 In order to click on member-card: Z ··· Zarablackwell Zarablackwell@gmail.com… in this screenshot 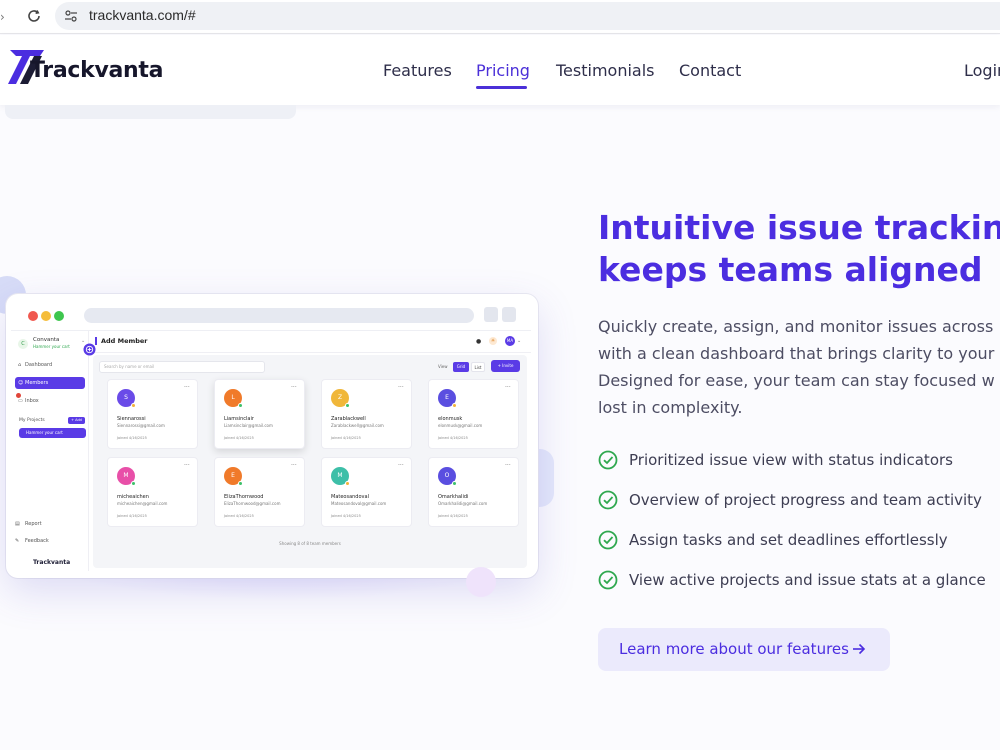, I will do `click(366, 414)`.